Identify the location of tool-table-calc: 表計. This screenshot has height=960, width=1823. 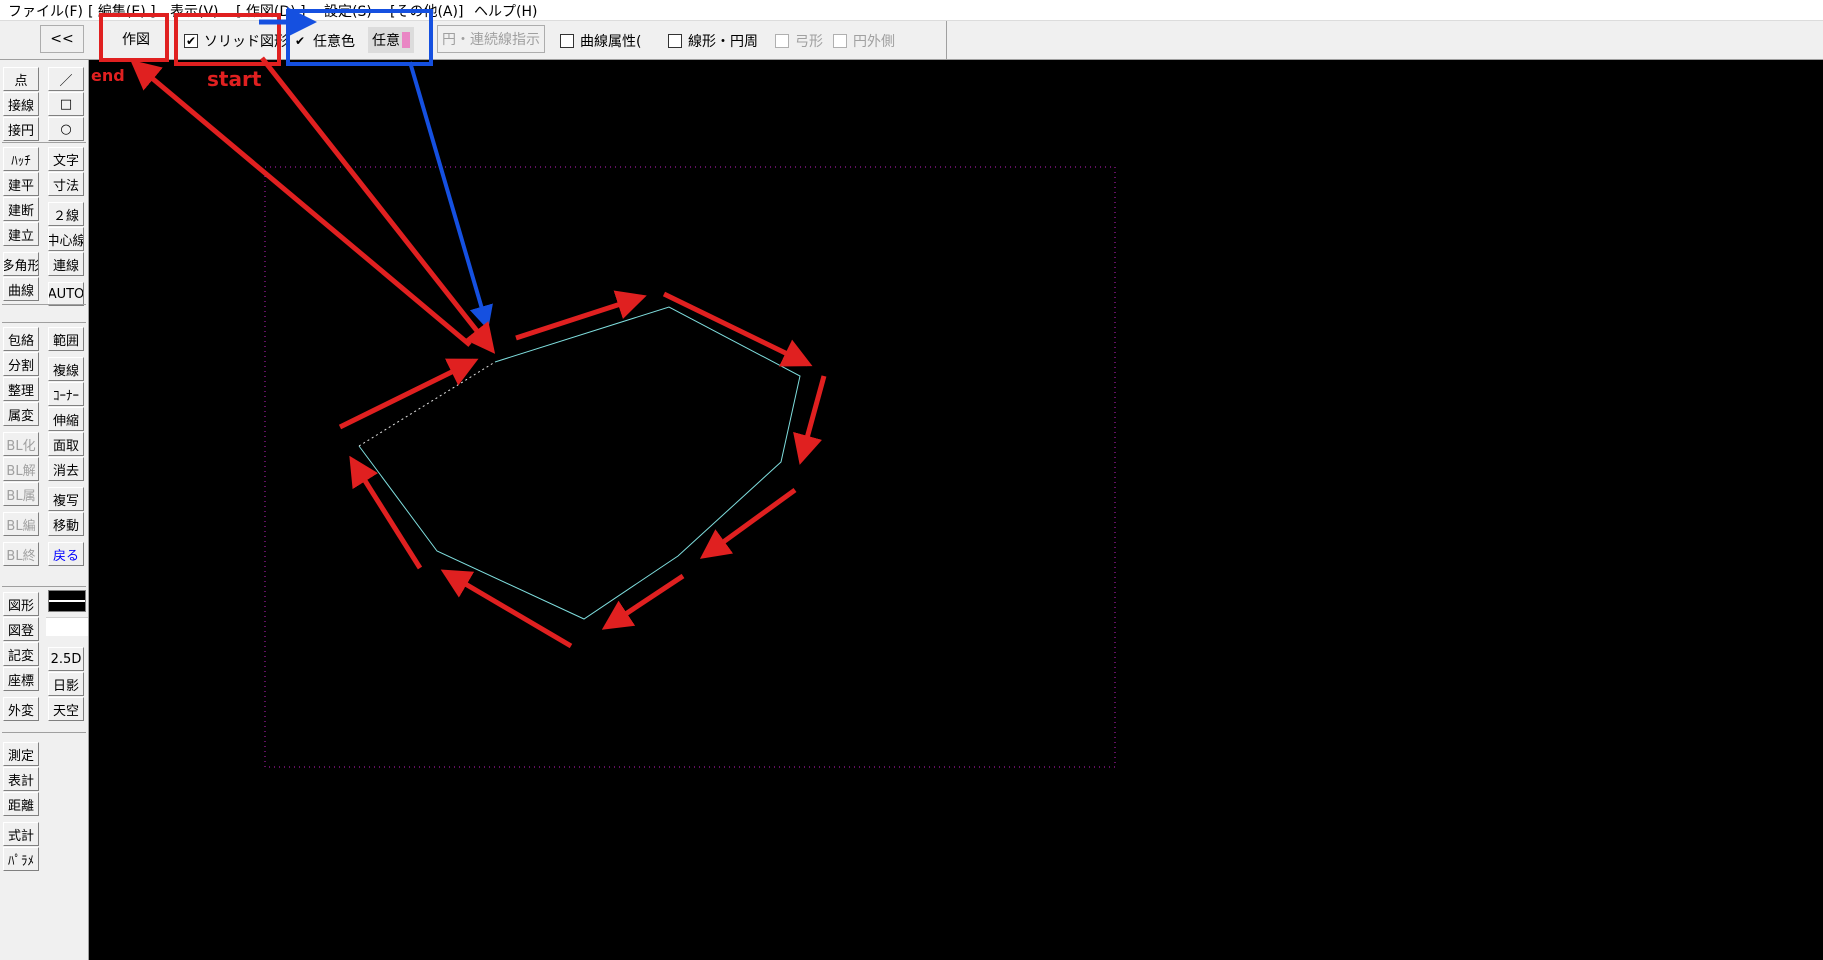
(21, 779).